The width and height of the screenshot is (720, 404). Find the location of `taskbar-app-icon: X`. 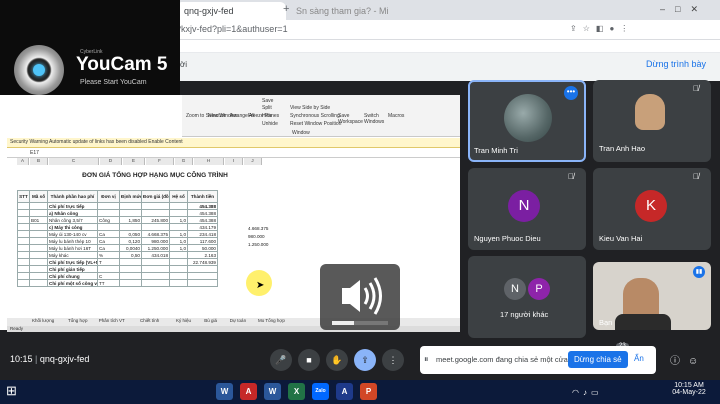

taskbar-app-icon: X is located at coordinates (296, 391).